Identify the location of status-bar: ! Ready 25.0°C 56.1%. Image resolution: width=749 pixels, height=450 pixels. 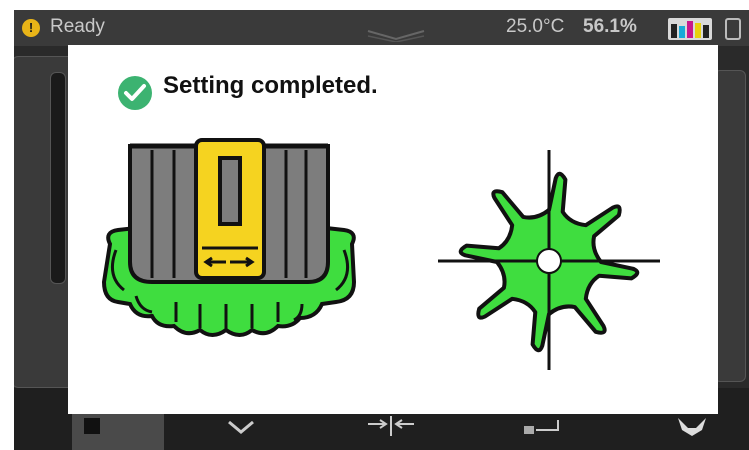
(381, 28).